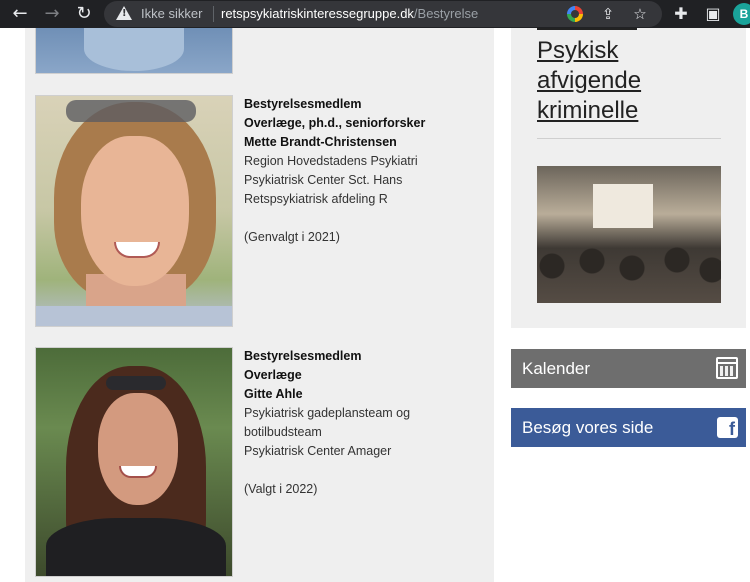 Image resolution: width=750 pixels, height=582 pixels. What do you see at coordinates (623, 206) in the screenshot?
I see `image-projection-screen` at bounding box center [623, 206].